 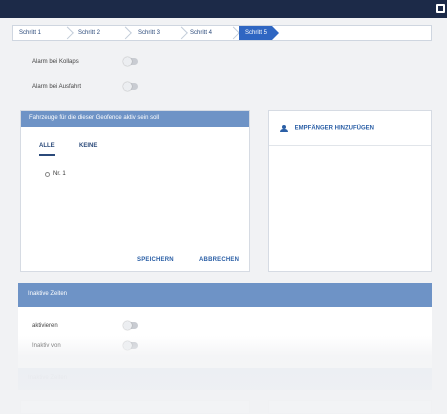 What do you see at coordinates (149, 33) in the screenshot?
I see `step-3: Schritt 3` at bounding box center [149, 33].